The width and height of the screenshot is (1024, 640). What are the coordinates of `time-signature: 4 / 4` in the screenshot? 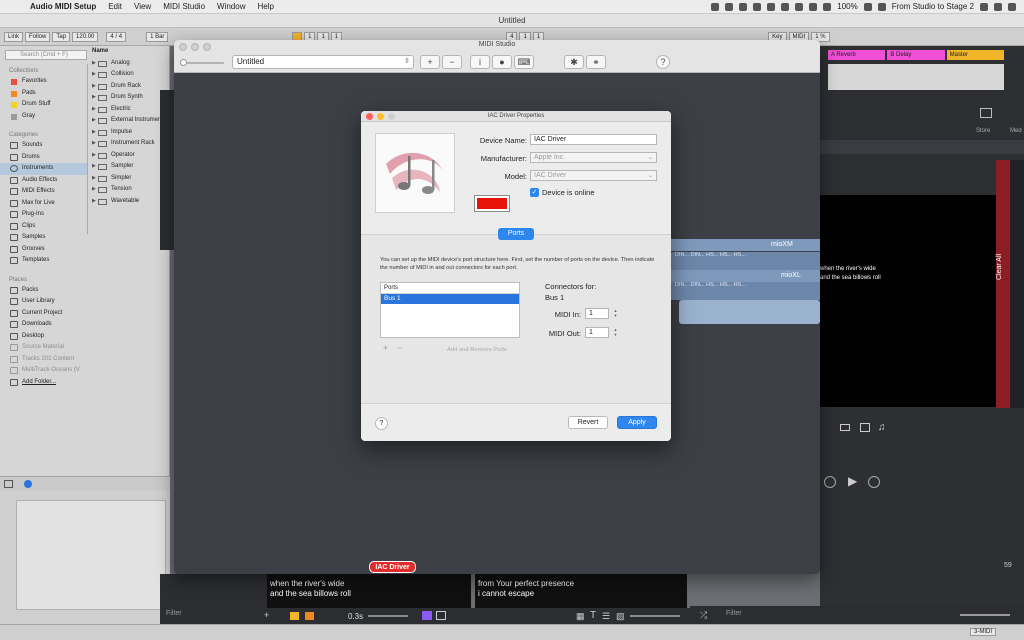 It's located at (116, 36).